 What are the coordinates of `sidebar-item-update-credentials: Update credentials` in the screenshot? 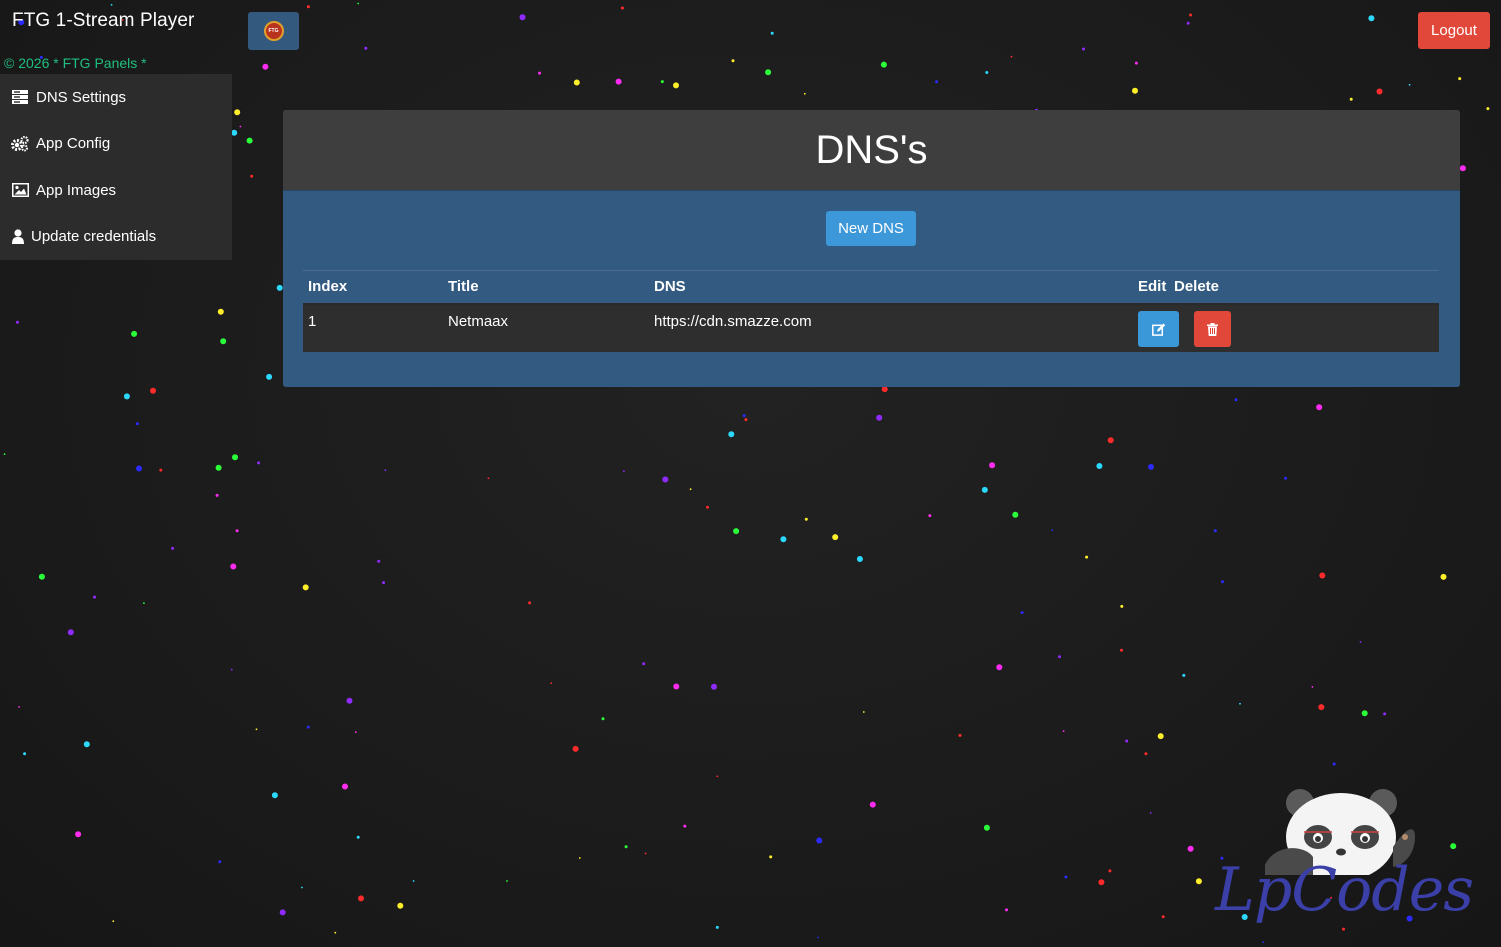 It's located at (116, 237).